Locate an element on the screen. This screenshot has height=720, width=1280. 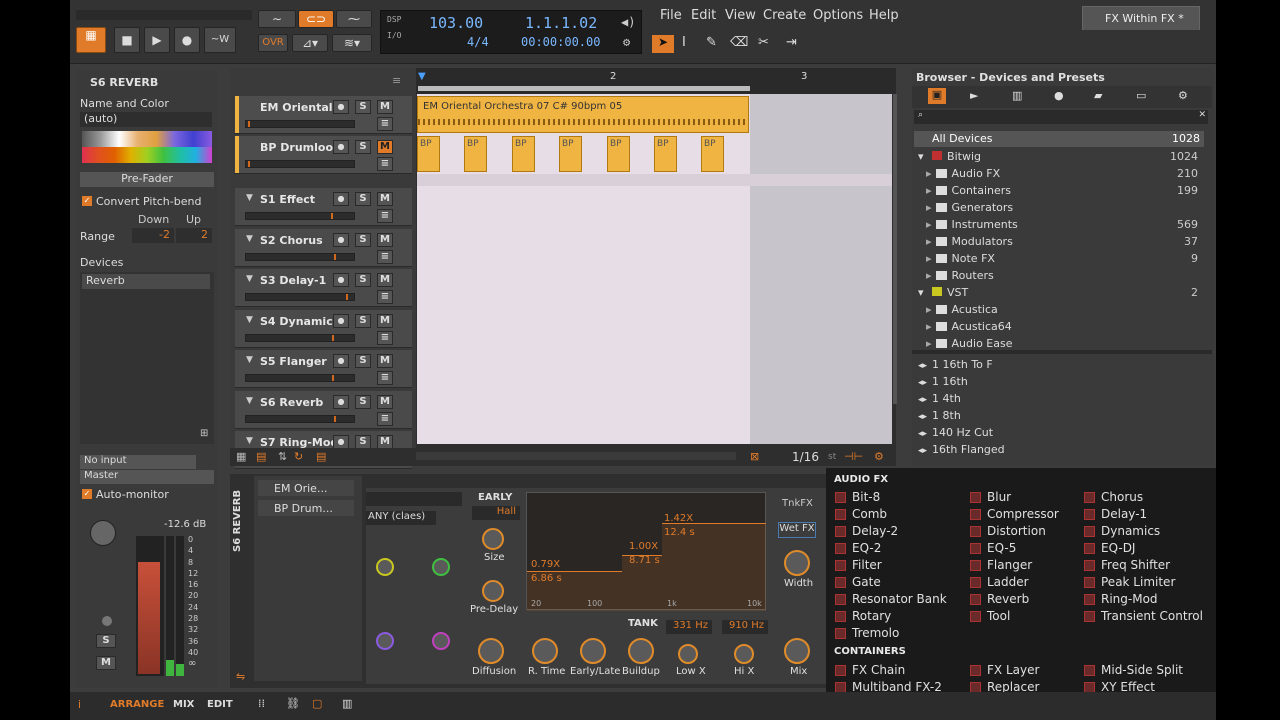
track-header: EM Oriental... ● S M ≡ is located at coordinates (323, 115).